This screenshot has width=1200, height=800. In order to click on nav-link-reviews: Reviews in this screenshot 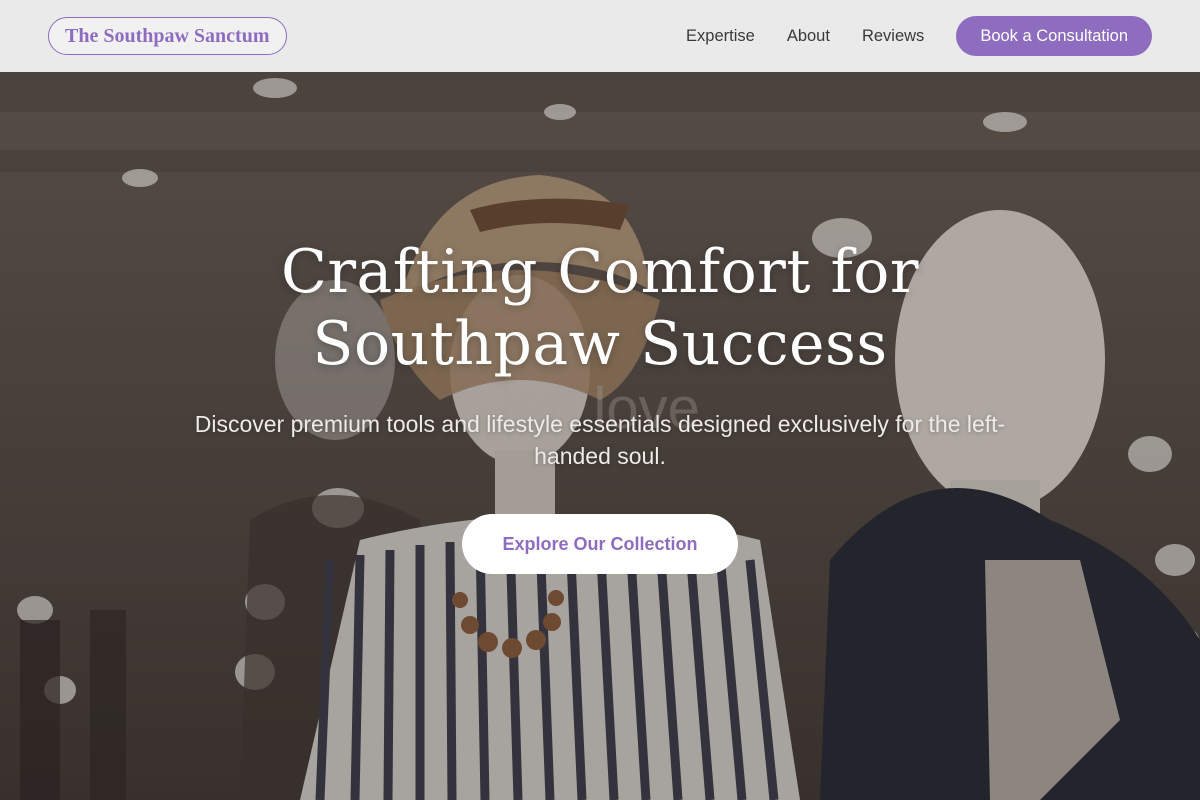, I will do `click(893, 36)`.